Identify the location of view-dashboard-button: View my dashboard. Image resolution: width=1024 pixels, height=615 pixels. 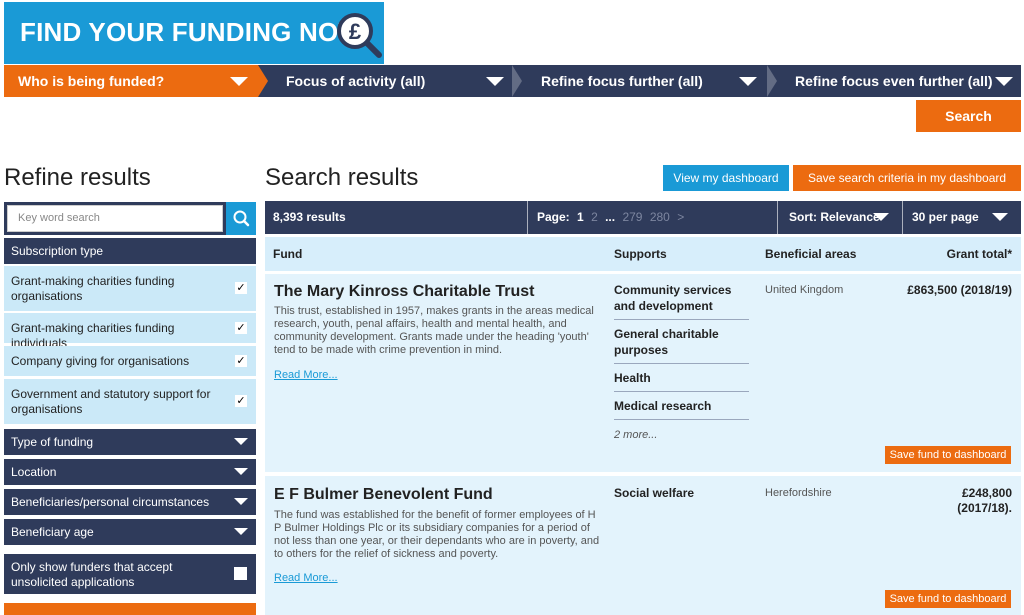
(726, 178).